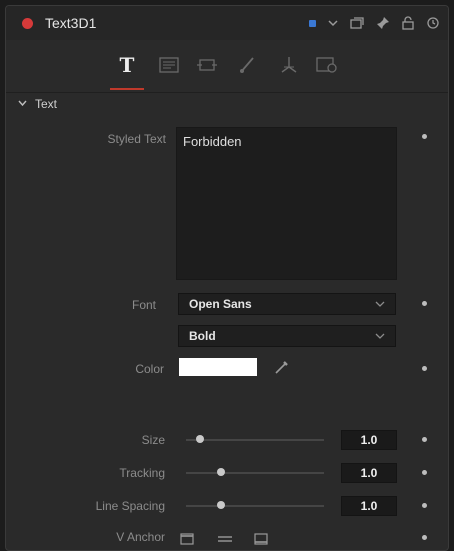 The image size is (454, 551). I want to click on tab-shading, so click(247, 65).